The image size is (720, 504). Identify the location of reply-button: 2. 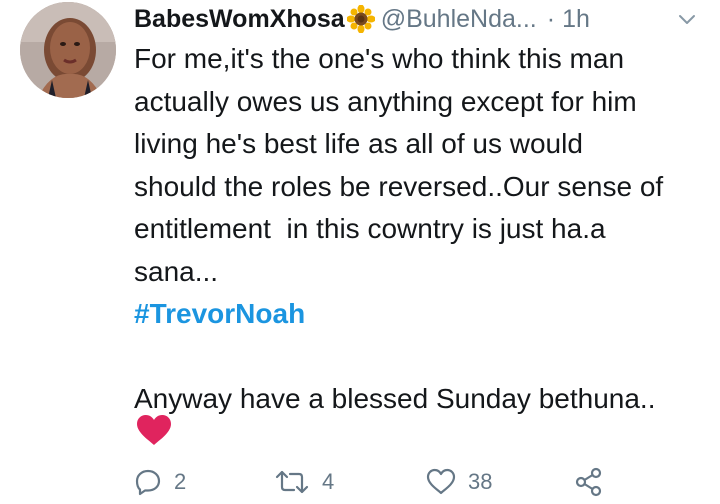
(160, 482).